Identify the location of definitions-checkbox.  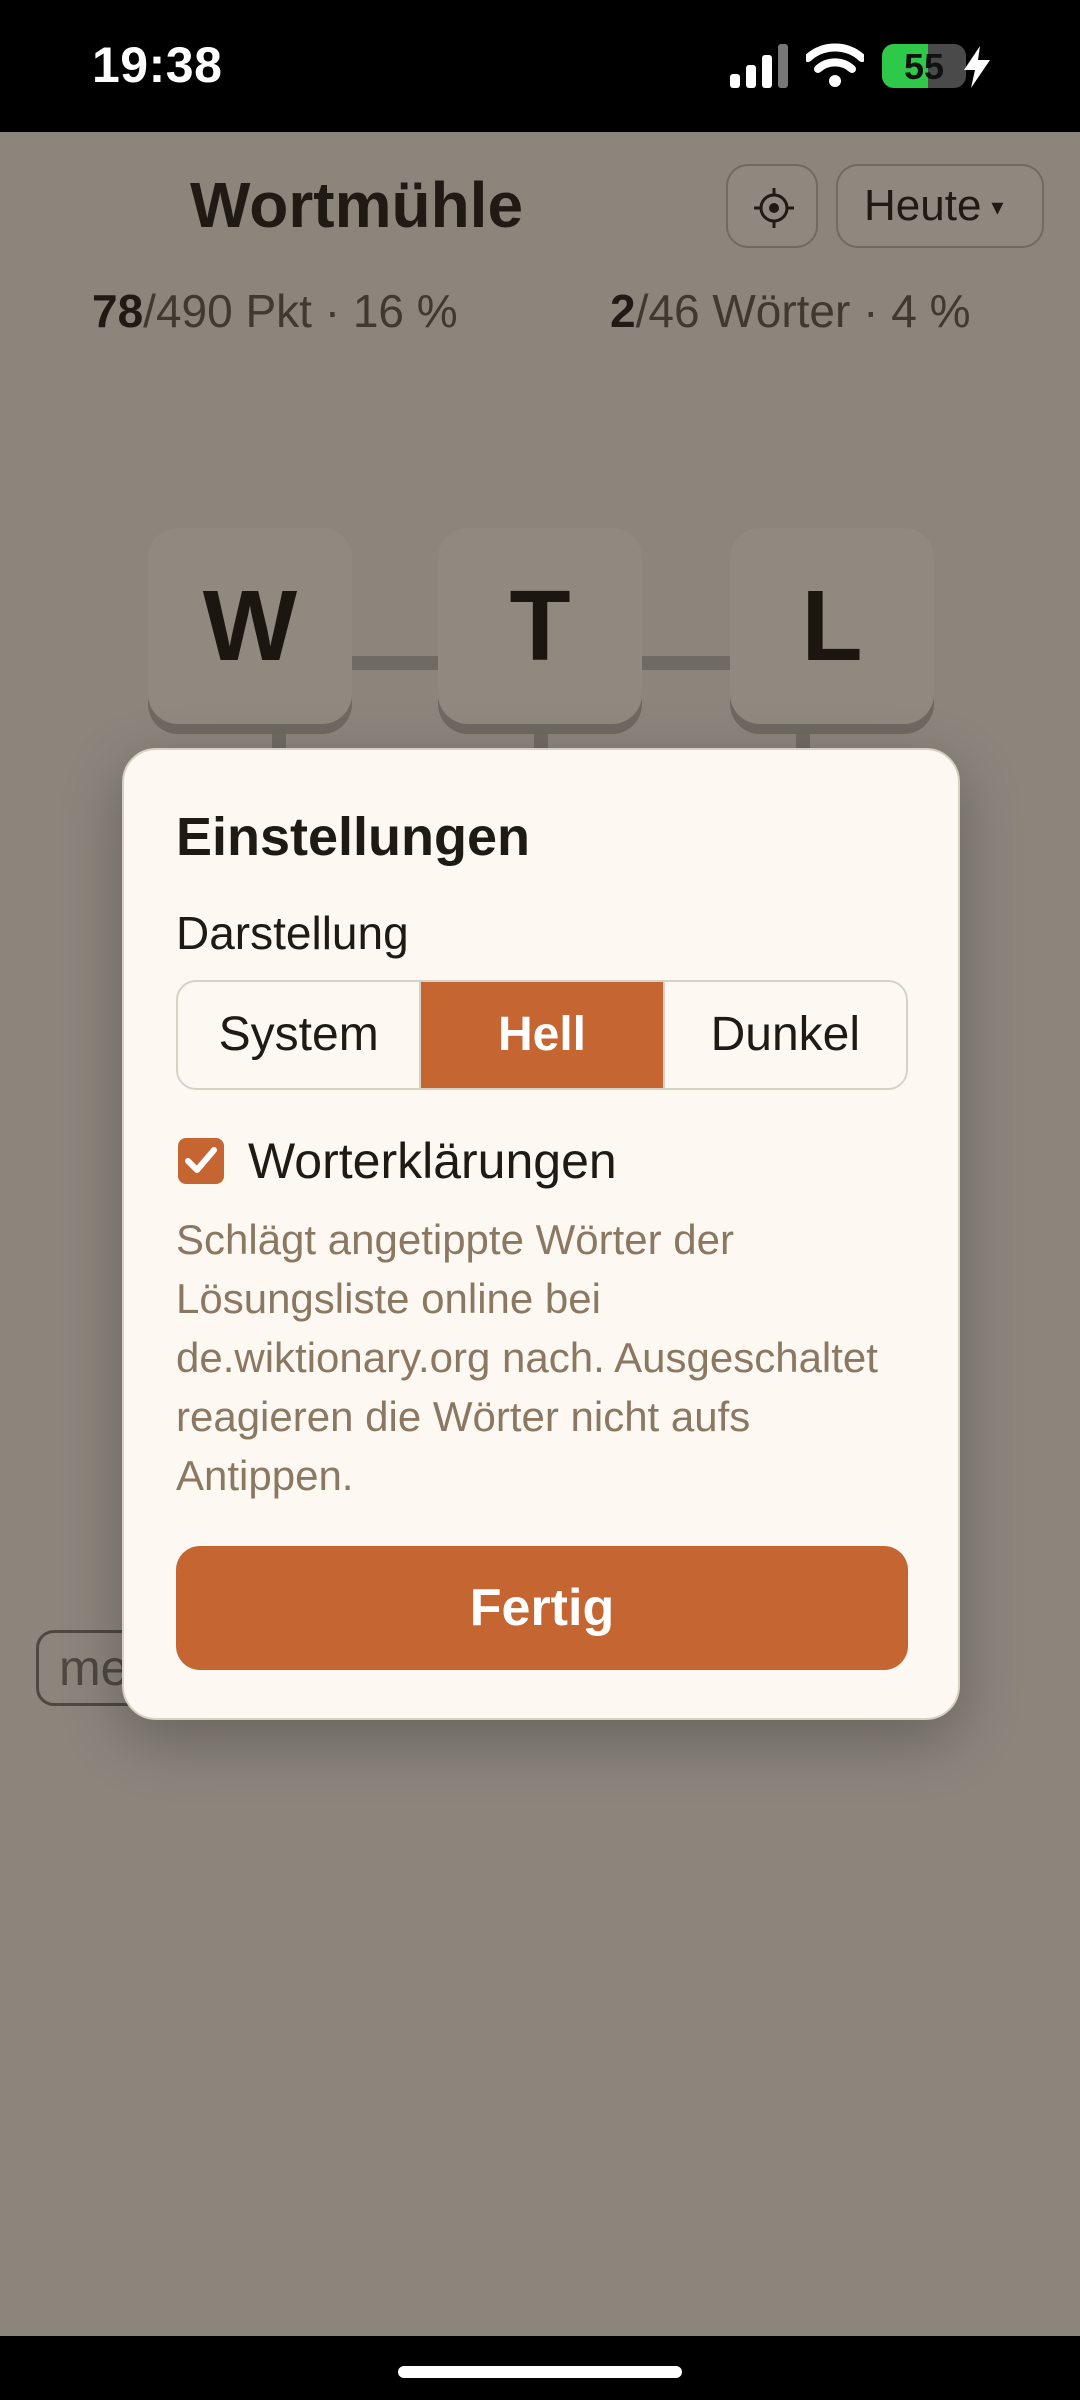
(201, 1161).